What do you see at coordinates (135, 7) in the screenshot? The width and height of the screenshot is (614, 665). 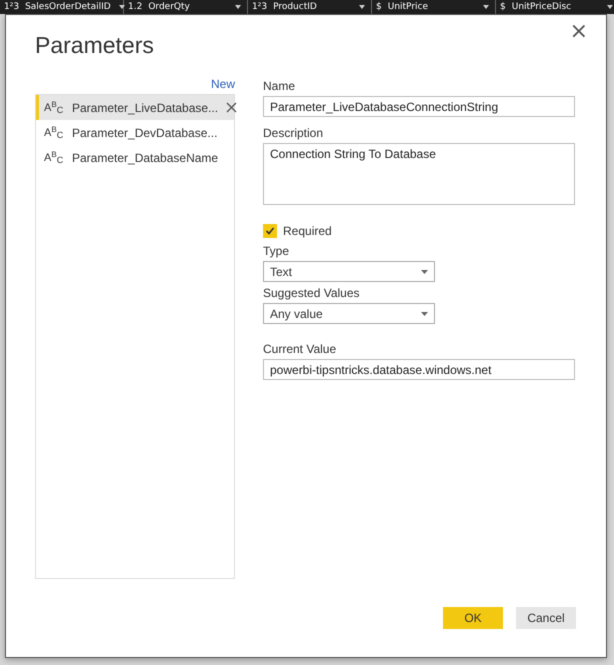 I see `column-type-label: 1.2` at bounding box center [135, 7].